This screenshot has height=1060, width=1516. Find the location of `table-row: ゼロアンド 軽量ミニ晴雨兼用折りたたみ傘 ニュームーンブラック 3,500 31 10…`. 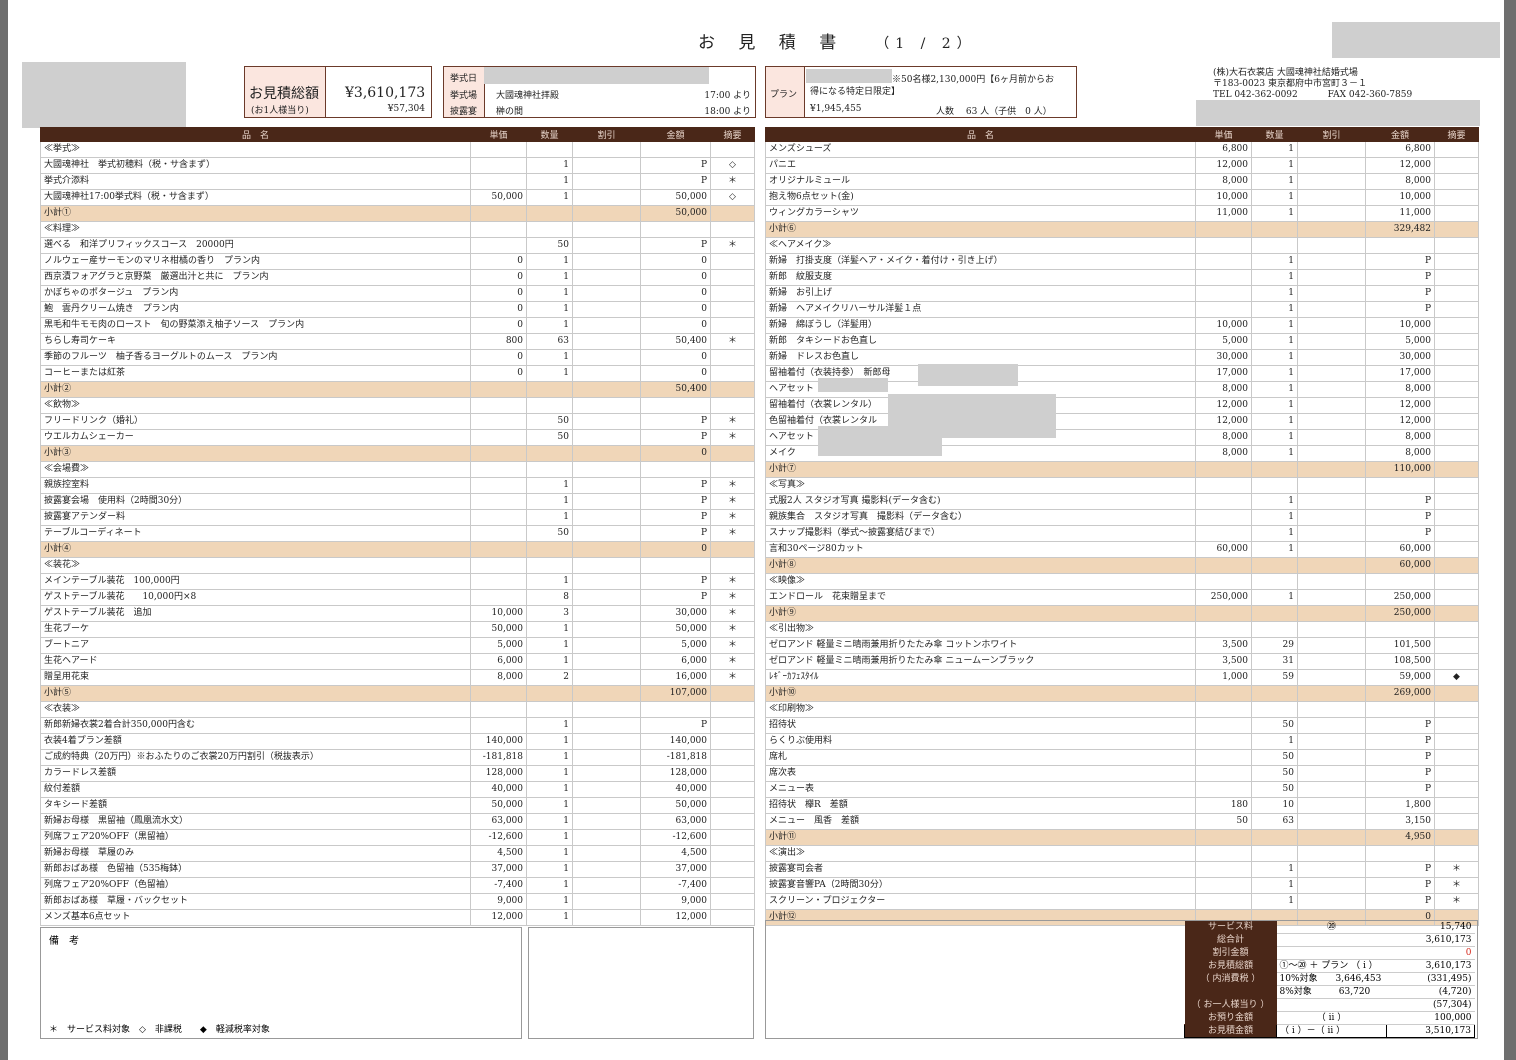

table-row: ゼロアンド 軽量ミニ晴雨兼用折りたたみ傘 ニュームーンブラック 3,500 31 10… is located at coordinates (1122, 661).